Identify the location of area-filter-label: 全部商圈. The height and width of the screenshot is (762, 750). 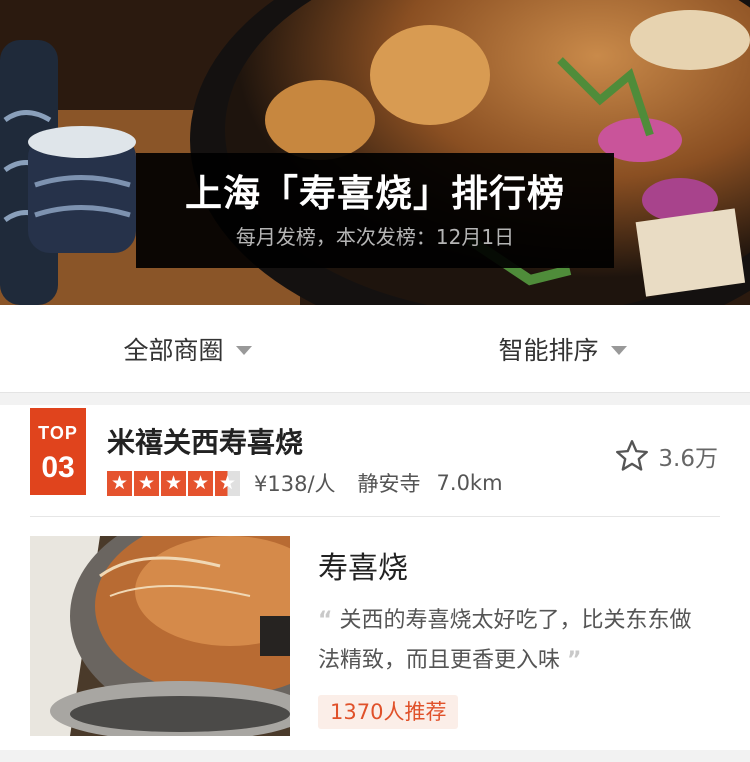
(173, 350).